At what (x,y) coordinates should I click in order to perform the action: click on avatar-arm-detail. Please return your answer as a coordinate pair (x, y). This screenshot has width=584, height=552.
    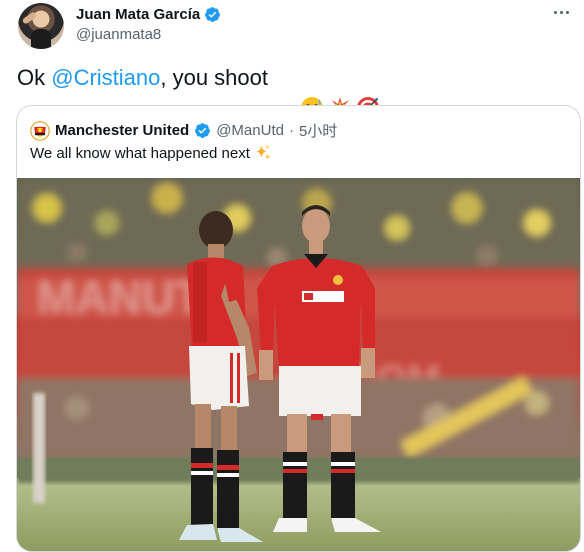
    Looking at the image, I should click on (29, 18).